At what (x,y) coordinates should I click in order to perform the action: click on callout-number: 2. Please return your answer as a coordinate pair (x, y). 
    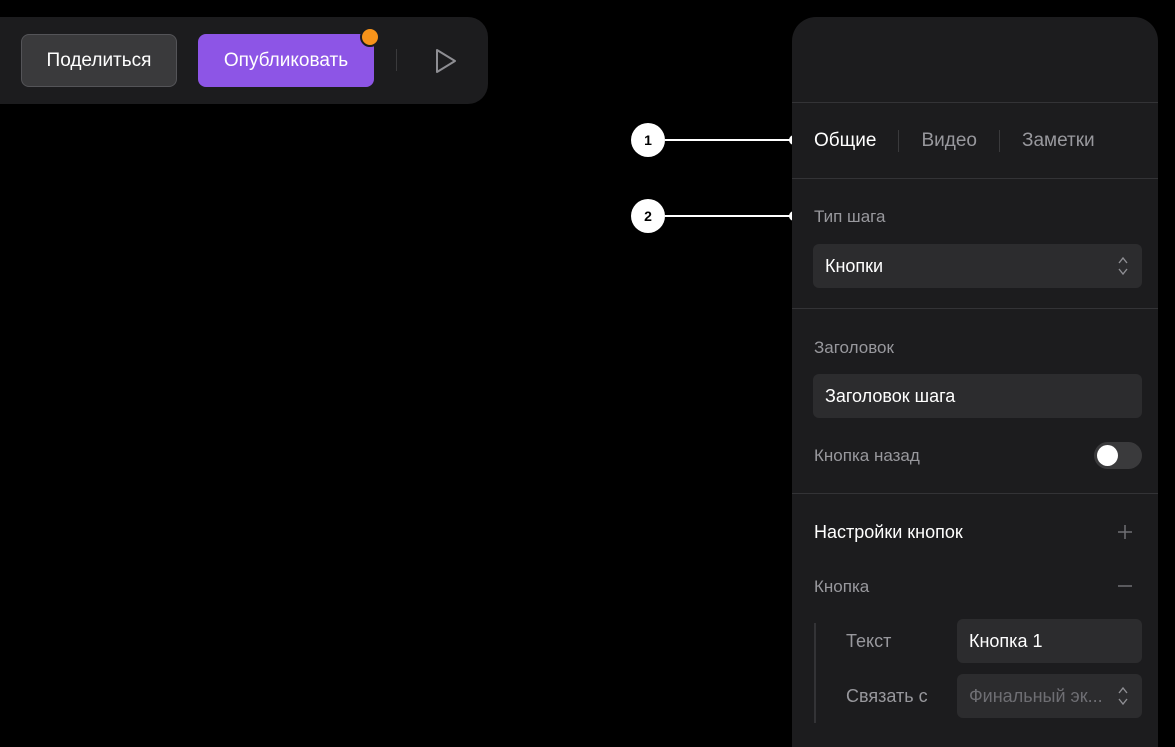
    Looking at the image, I should click on (648, 216).